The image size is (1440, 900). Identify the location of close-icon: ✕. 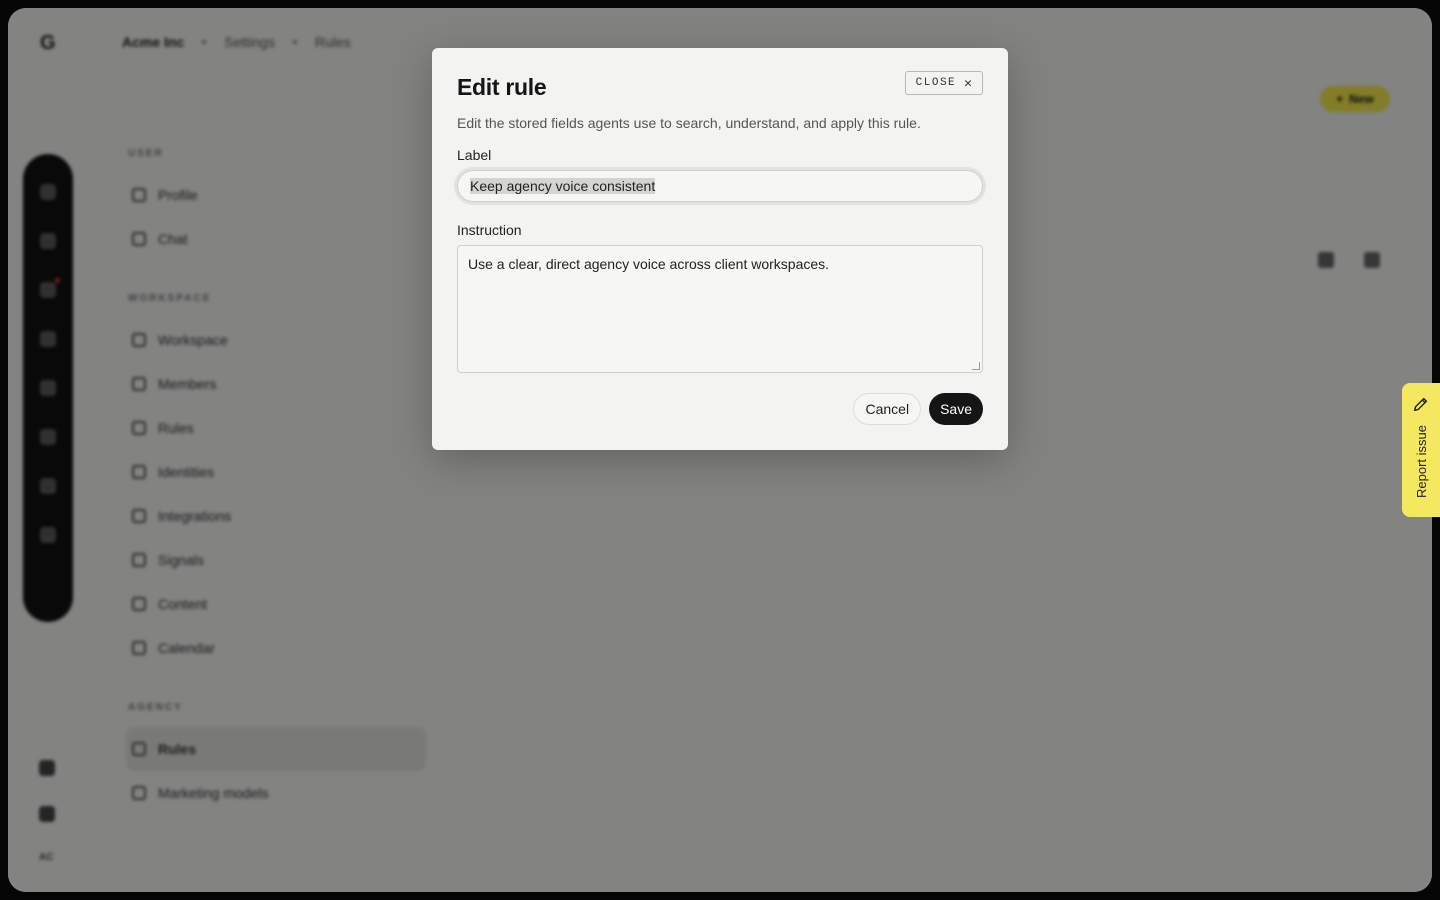
(968, 83).